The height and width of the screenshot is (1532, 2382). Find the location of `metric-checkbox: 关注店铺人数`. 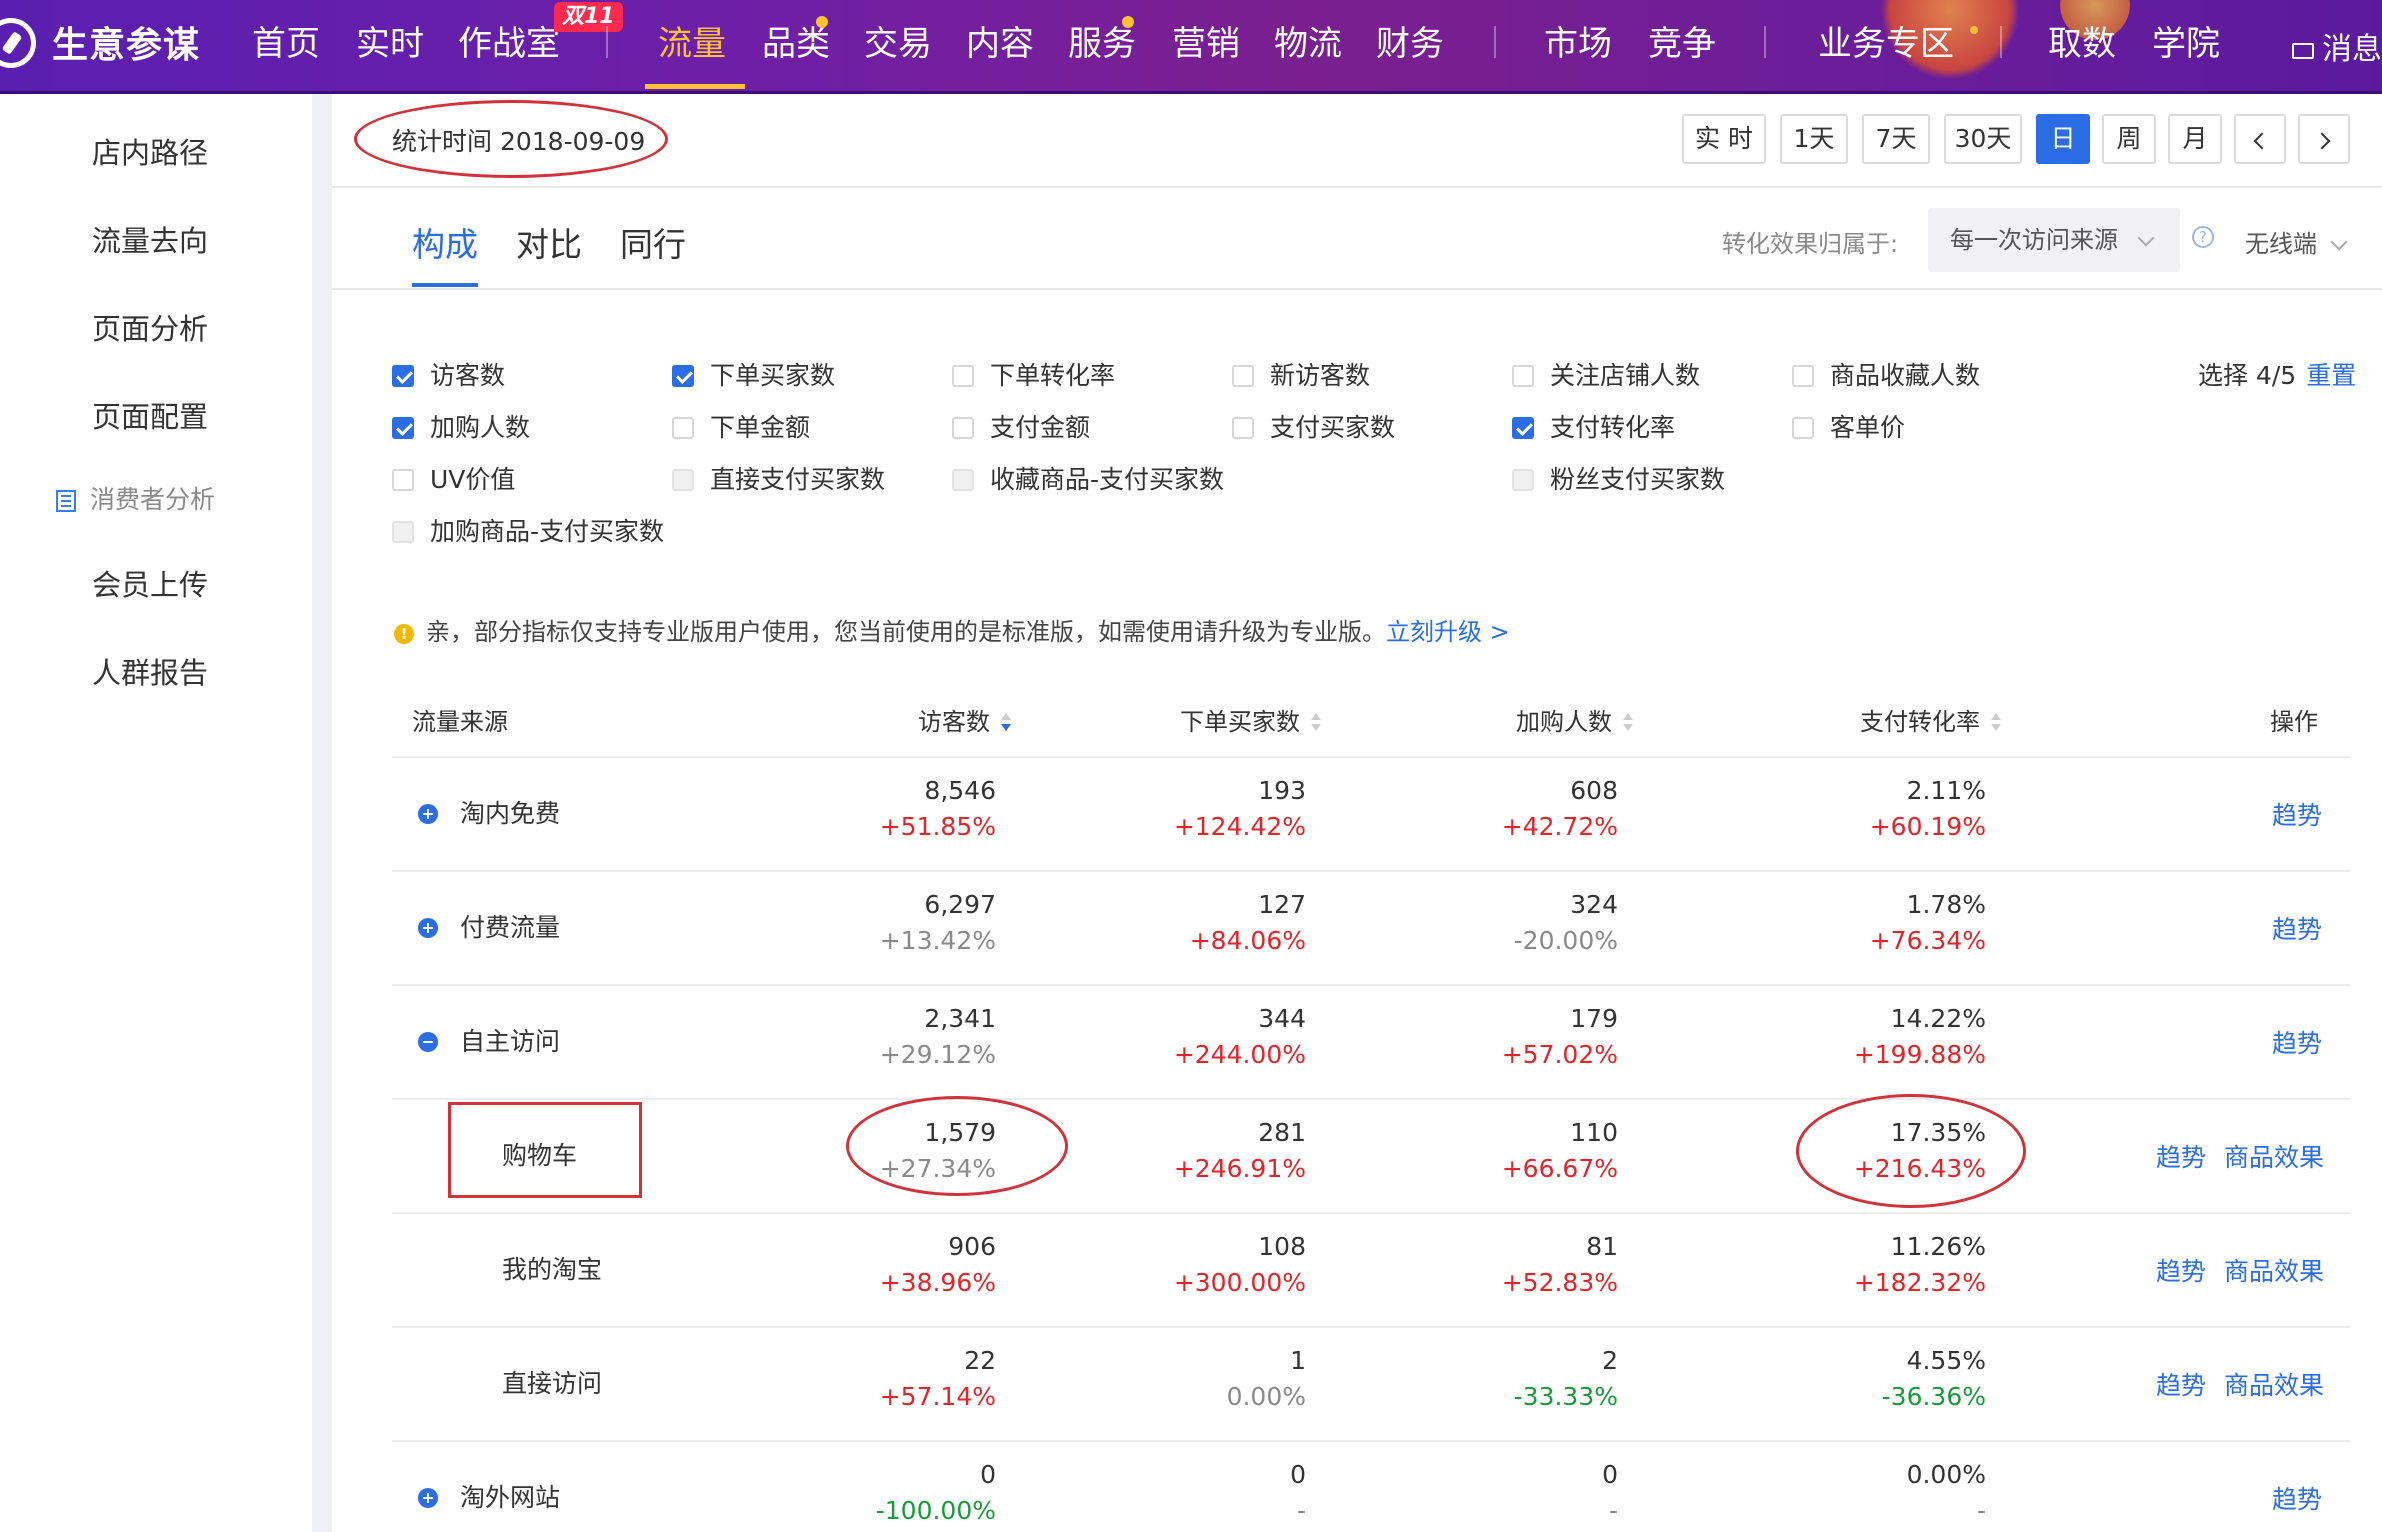

metric-checkbox: 关注店铺人数 is located at coordinates (1606, 374).